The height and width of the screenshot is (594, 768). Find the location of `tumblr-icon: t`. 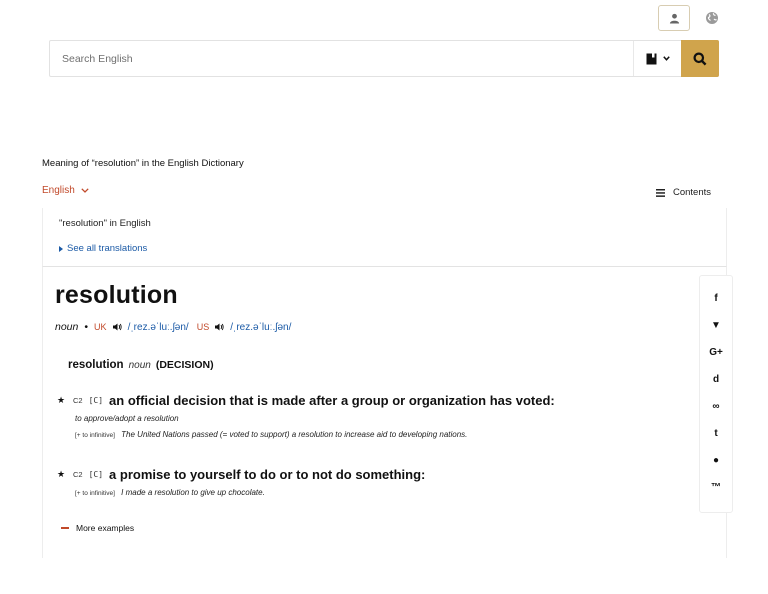

tumblr-icon: t is located at coordinates (716, 433).